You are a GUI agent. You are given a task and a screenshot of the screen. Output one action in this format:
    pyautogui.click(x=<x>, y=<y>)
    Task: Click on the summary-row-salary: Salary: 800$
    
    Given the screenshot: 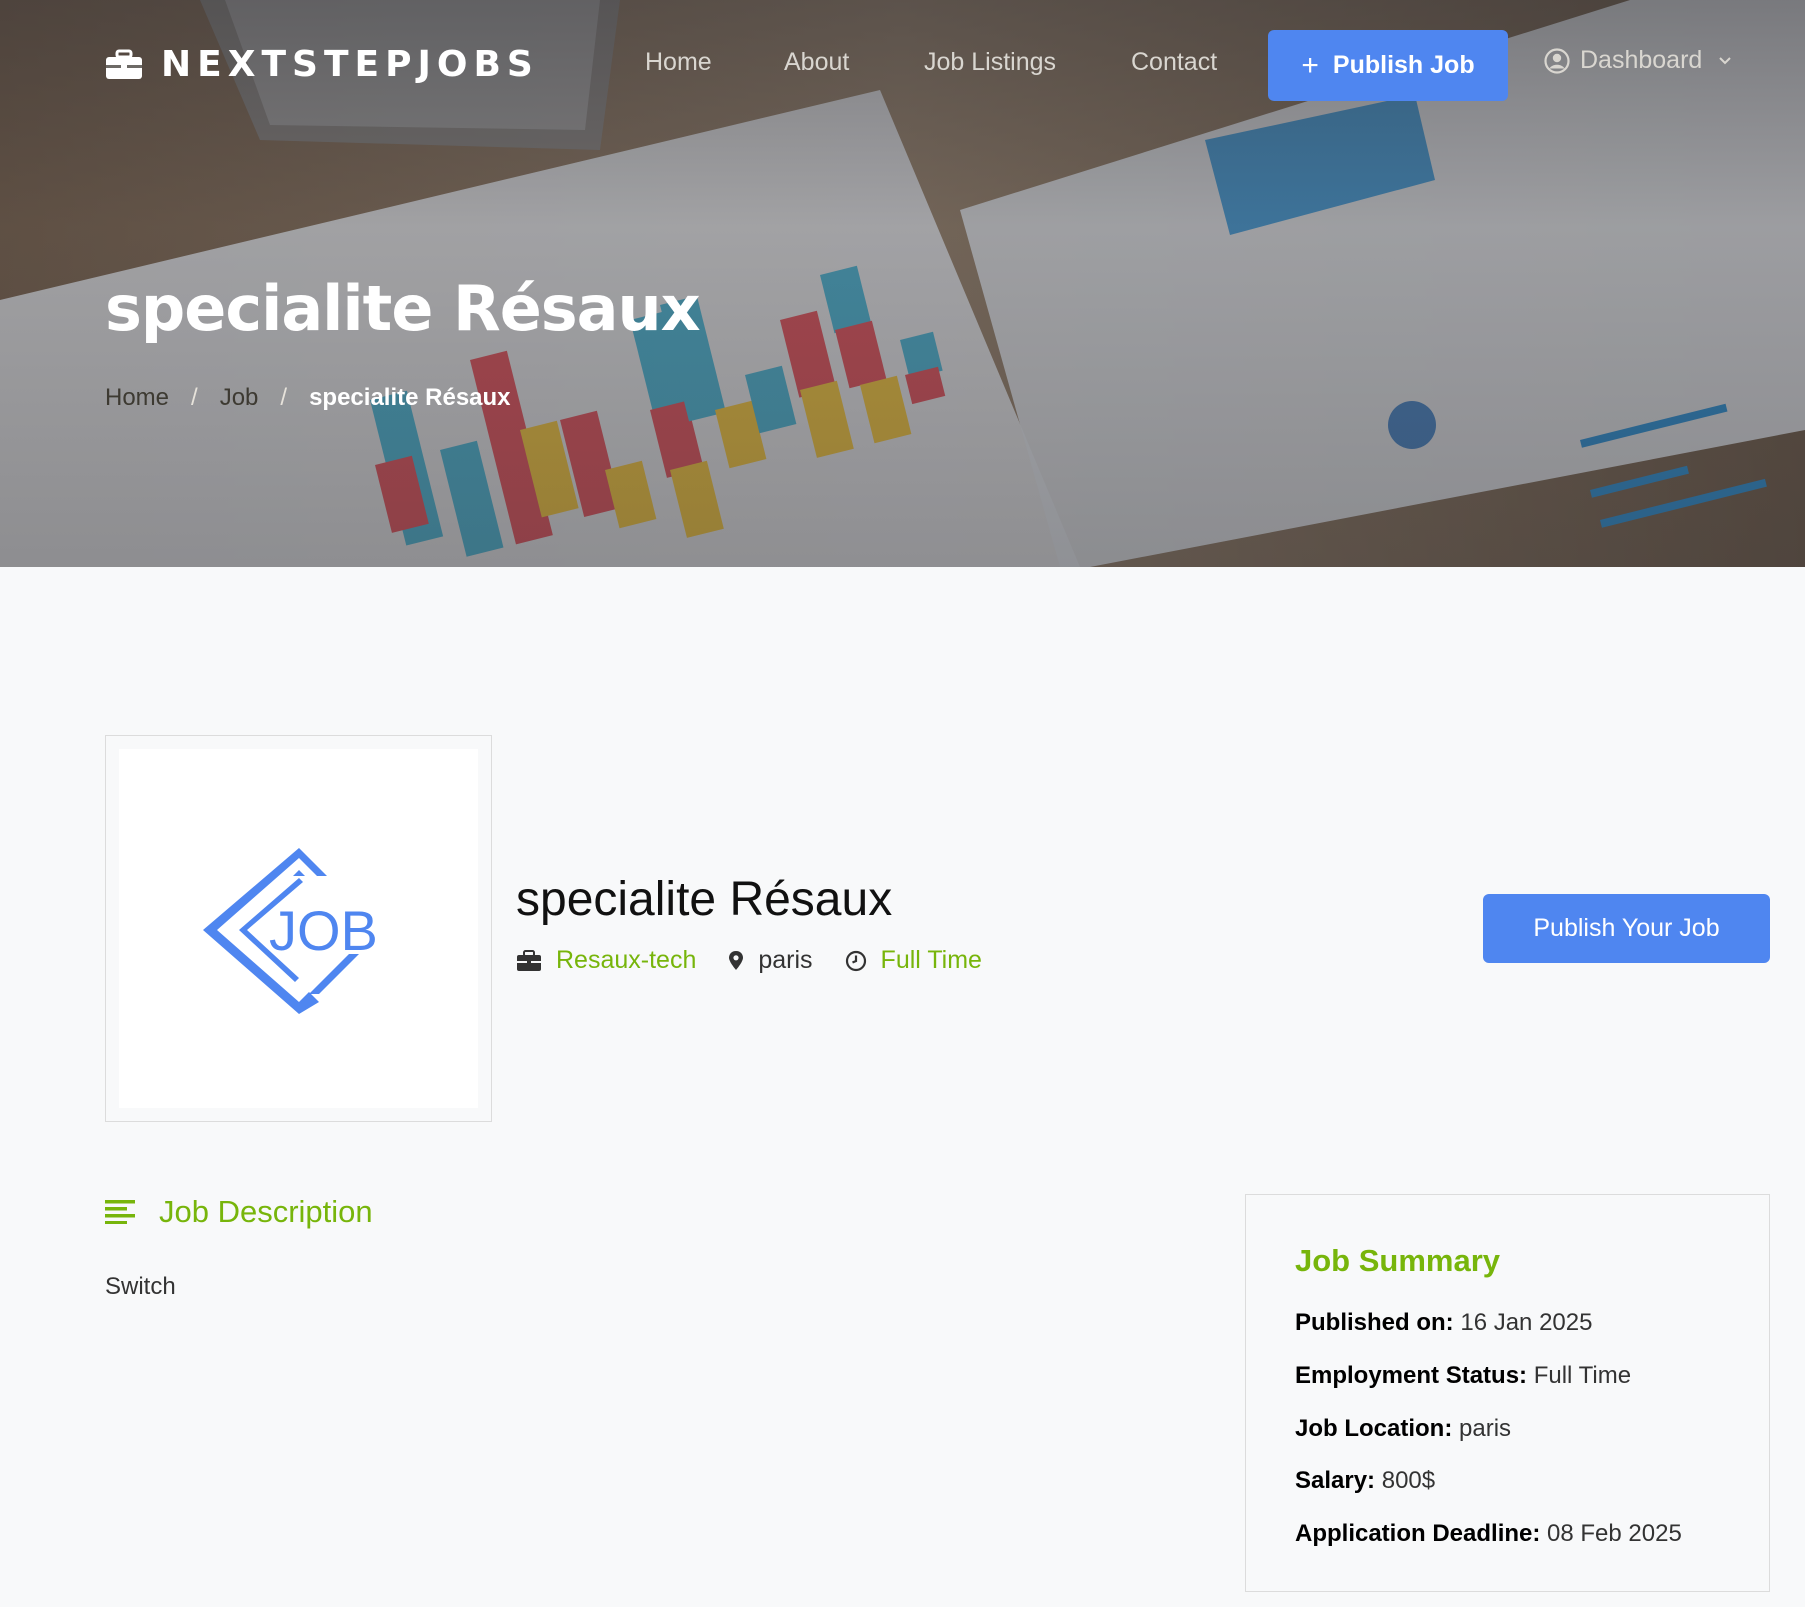 What is the action you would take?
    pyautogui.click(x=1365, y=1481)
    